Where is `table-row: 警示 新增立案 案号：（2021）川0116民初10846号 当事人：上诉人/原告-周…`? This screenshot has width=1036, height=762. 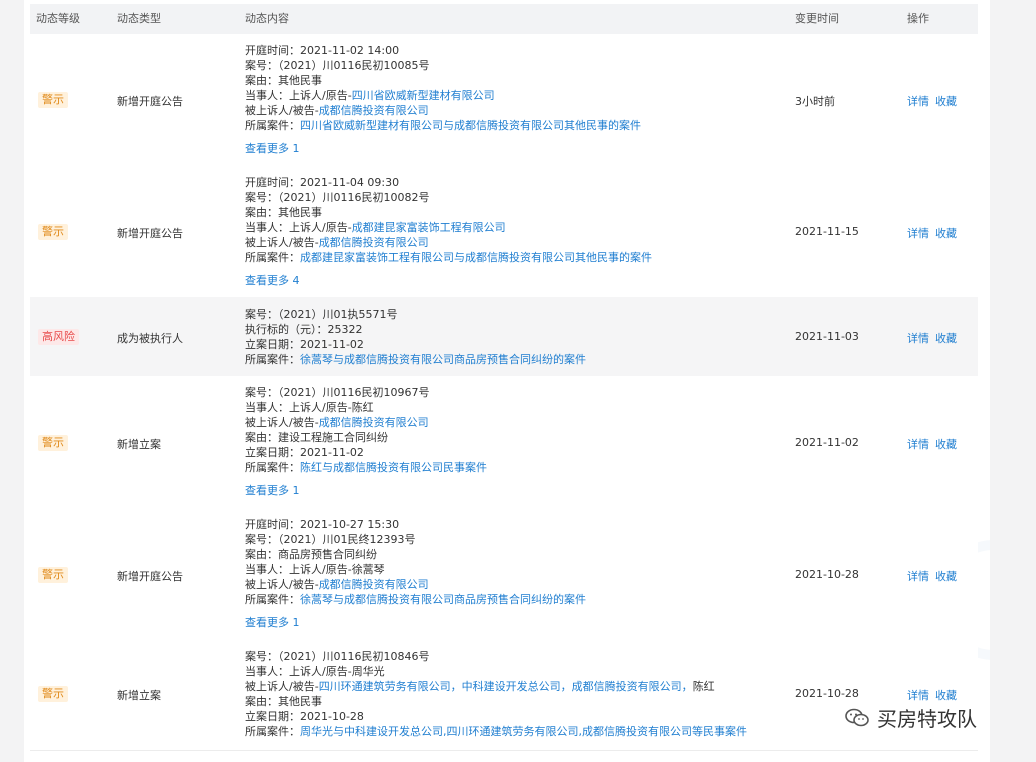 table-row: 警示 新增立案 案号：（2021）川0116民初10846号 当事人：上诉人/原告-周… is located at coordinates (504, 695).